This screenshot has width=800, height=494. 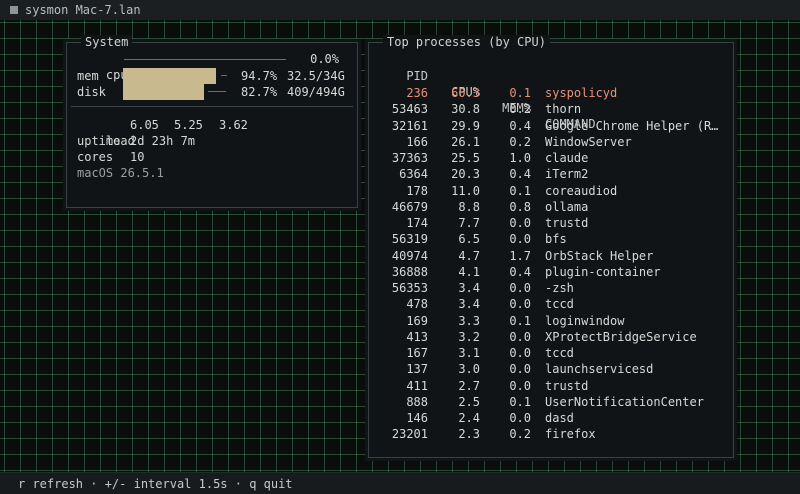 I want to click on process-row: 178 11.0 0.1 coreaudiod, so click(x=551, y=191).